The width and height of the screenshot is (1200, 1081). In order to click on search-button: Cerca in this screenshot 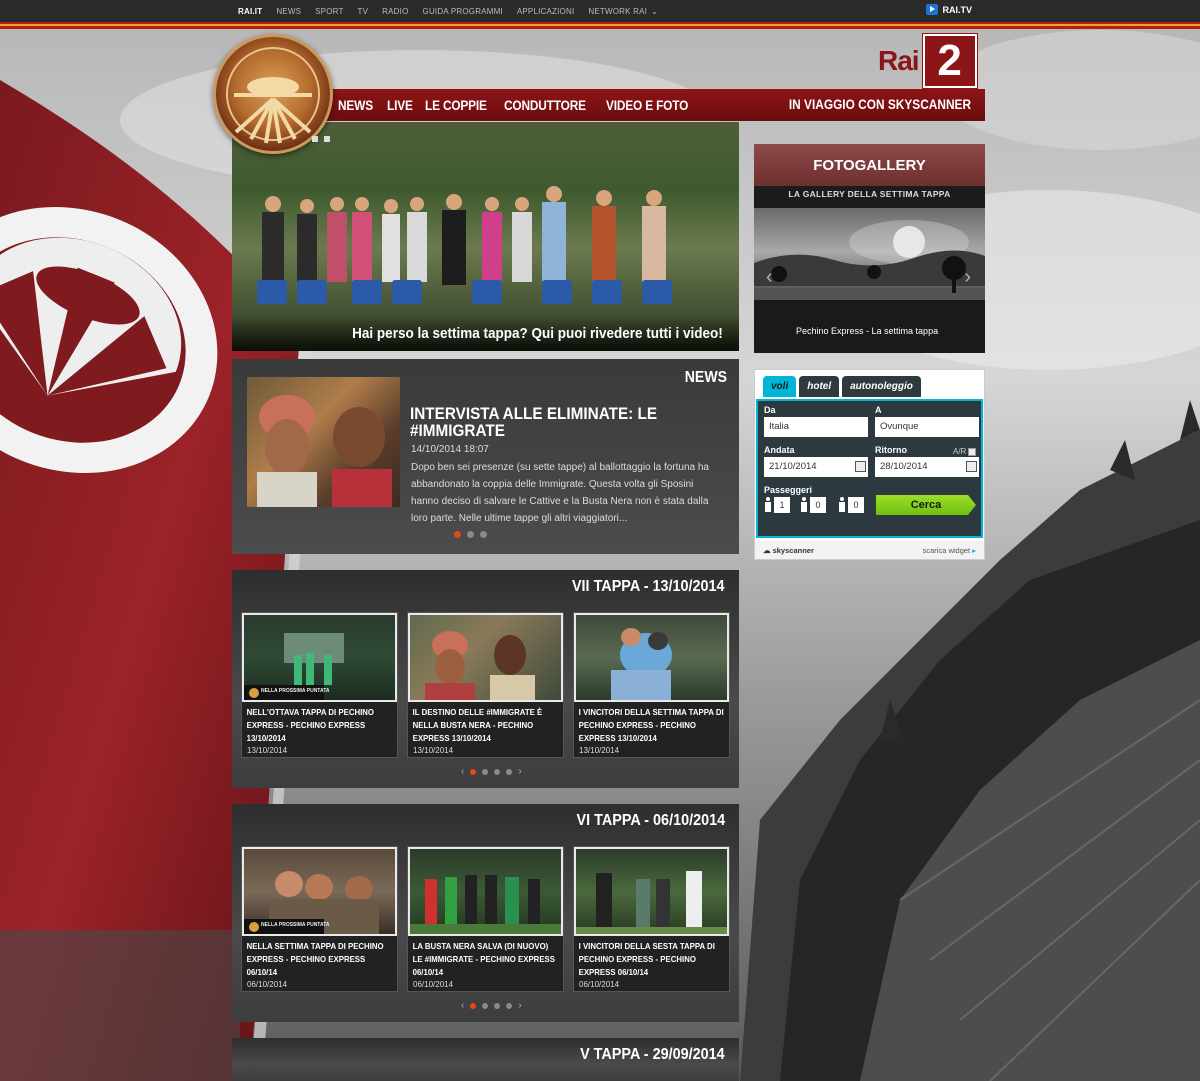, I will do `click(926, 505)`.